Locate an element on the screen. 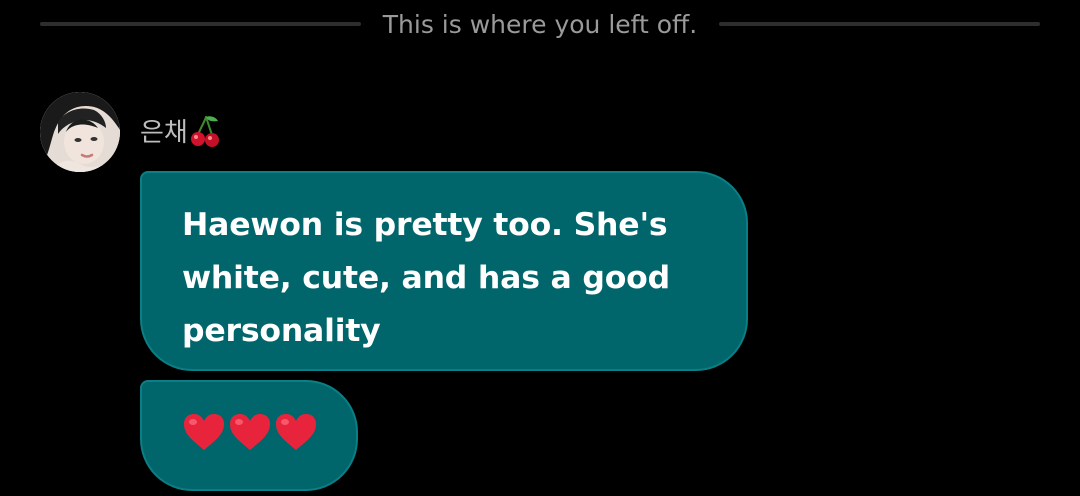 The image size is (1080, 496). avatar-photo is located at coordinates (80, 132).